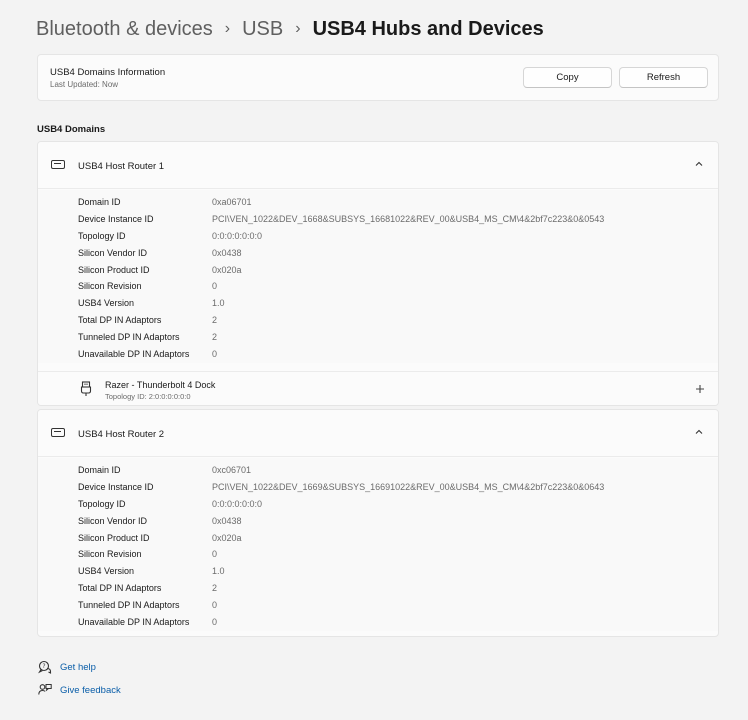 The height and width of the screenshot is (720, 748). I want to click on breadcrumb-usb: USB, so click(262, 29).